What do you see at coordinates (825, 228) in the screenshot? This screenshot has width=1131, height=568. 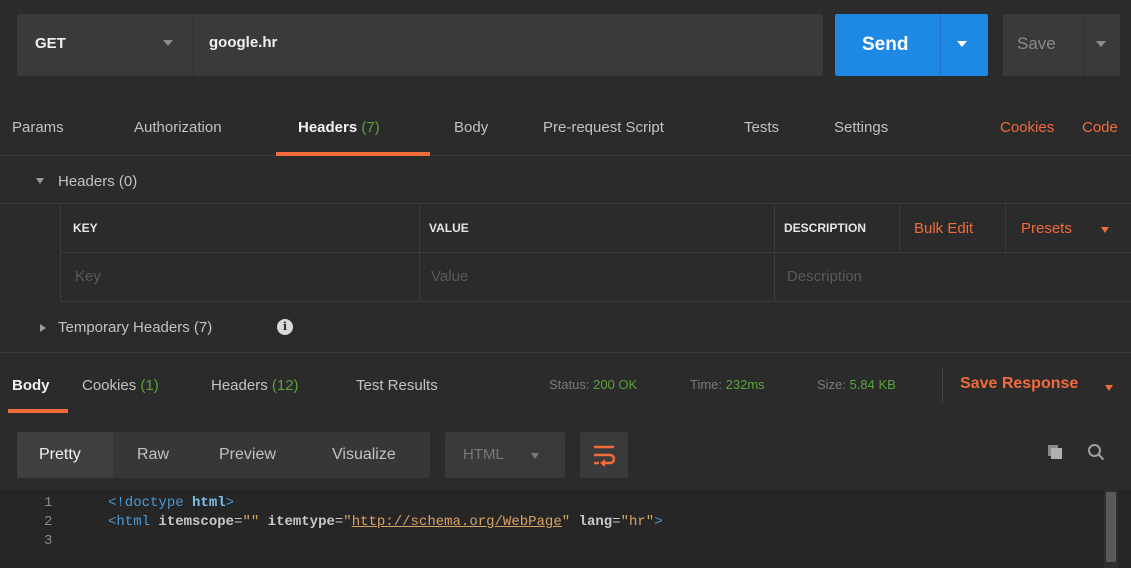 I see `column-description: DESCRIPTION` at bounding box center [825, 228].